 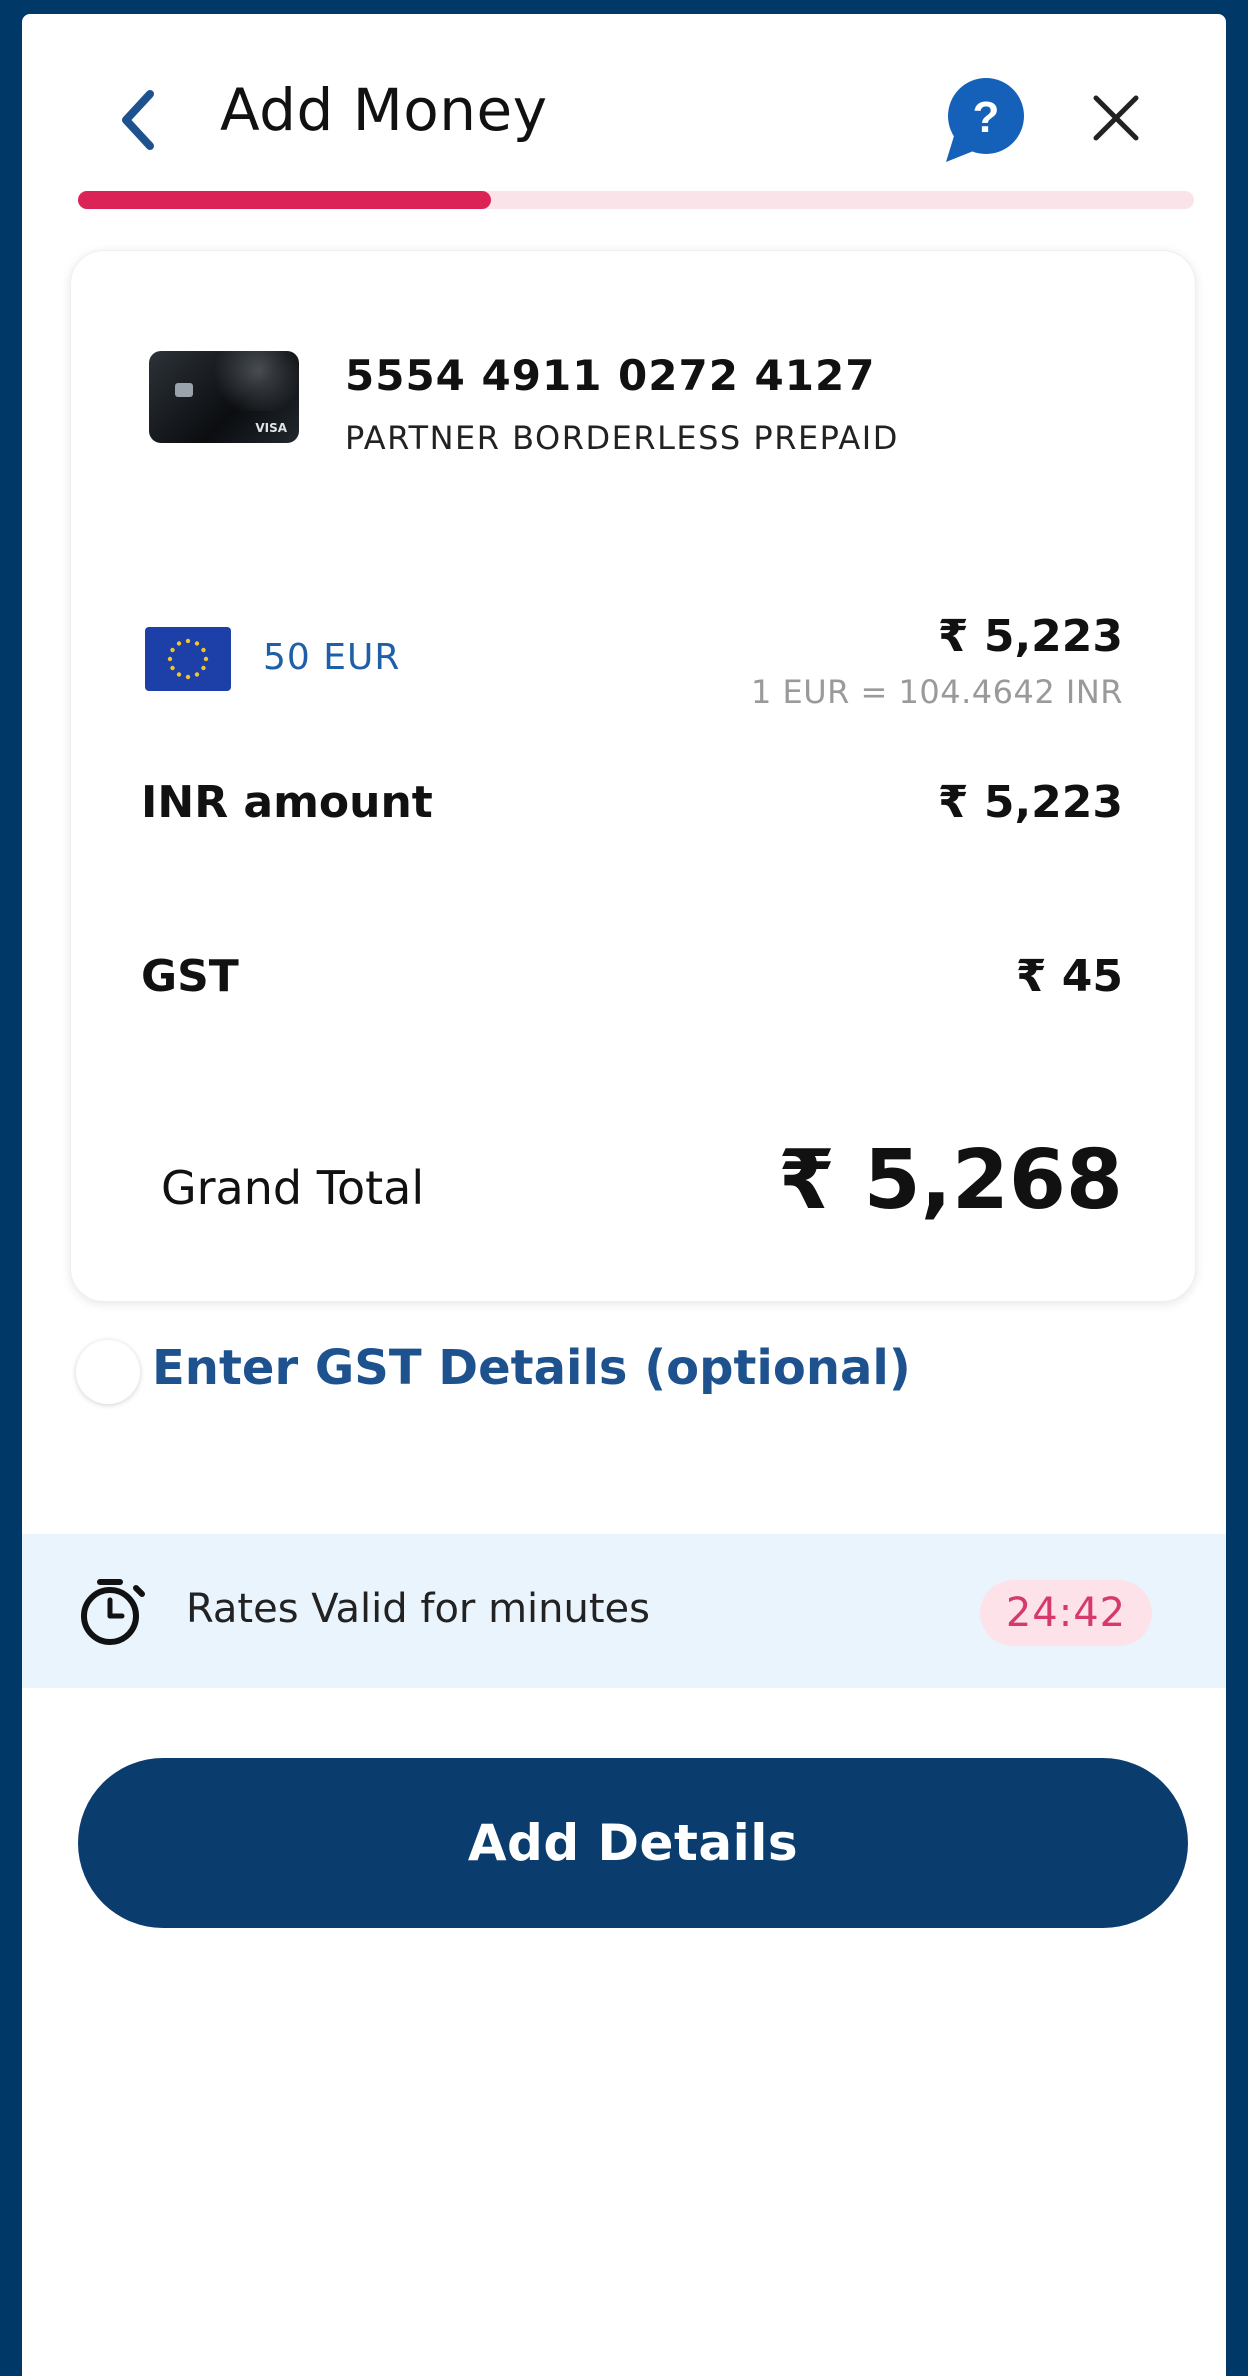 I want to click on help-bubble-icon: ?, so click(x=985, y=120).